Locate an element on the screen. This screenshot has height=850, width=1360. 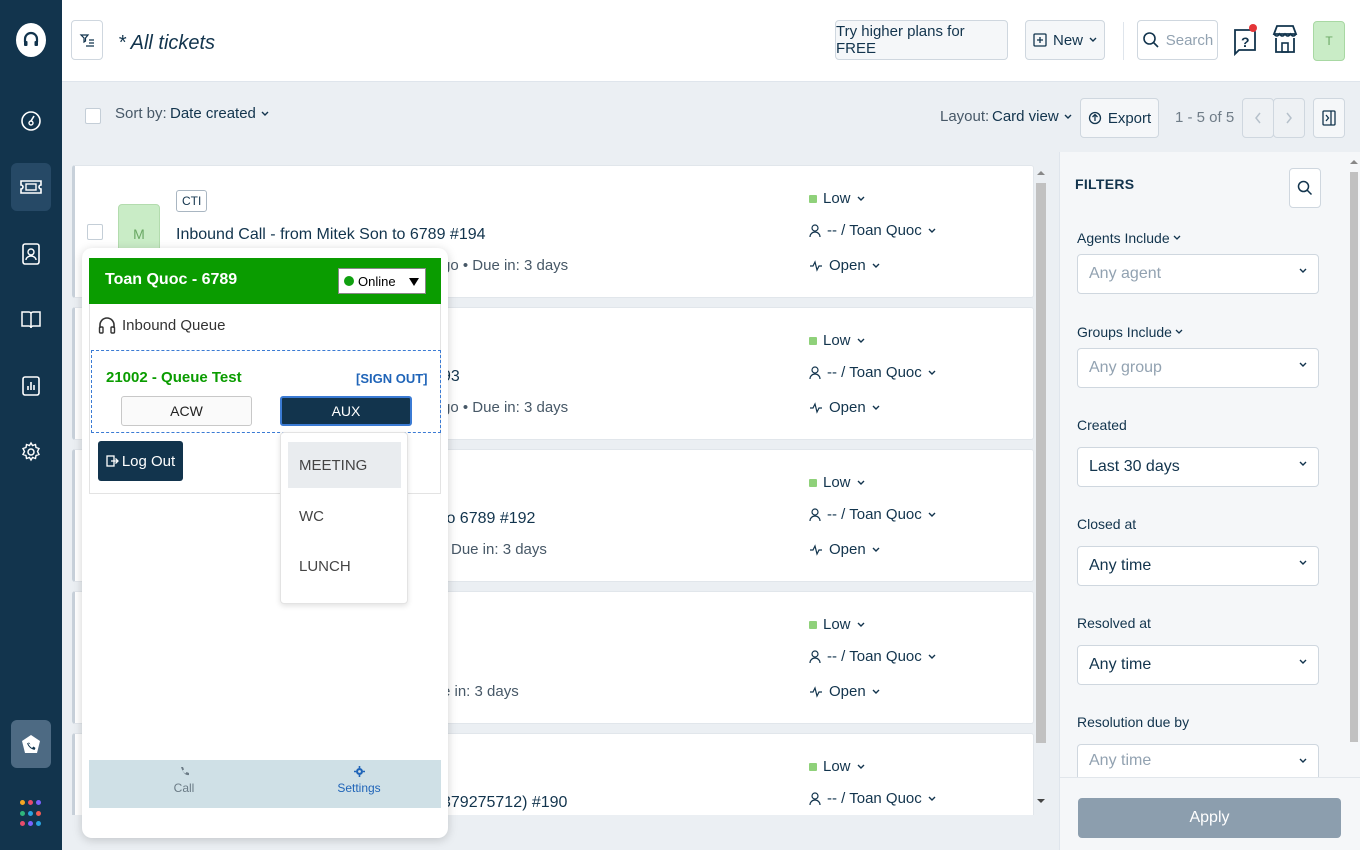
groups-select: Any group is located at coordinates (1198, 368).